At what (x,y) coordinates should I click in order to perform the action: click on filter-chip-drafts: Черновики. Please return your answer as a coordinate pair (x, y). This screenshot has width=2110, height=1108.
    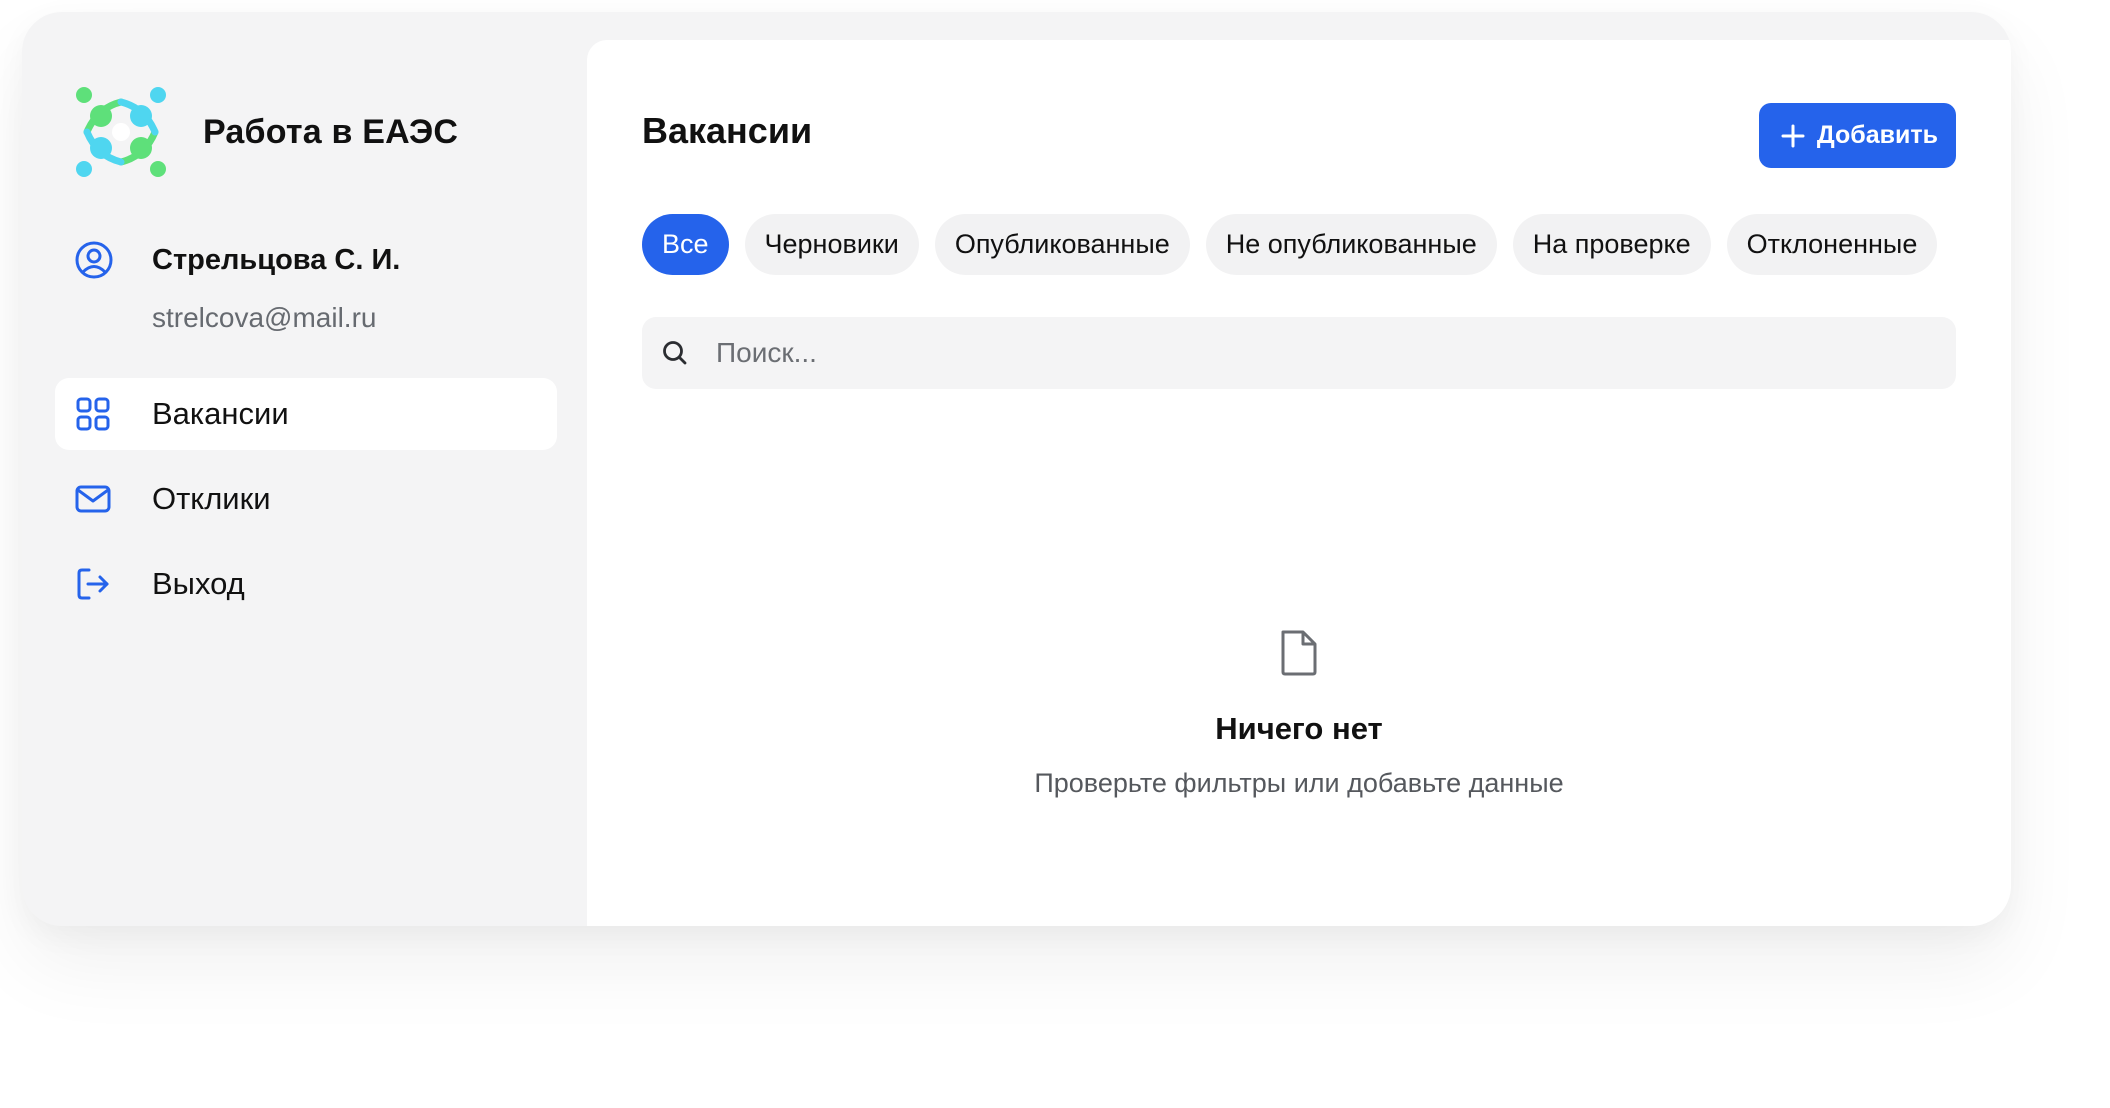
    Looking at the image, I should click on (831, 244).